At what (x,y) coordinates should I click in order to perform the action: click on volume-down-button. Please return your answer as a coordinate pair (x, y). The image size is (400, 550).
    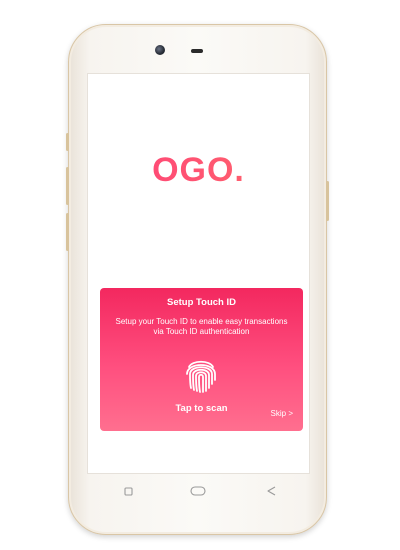
    Looking at the image, I should click on (67, 232).